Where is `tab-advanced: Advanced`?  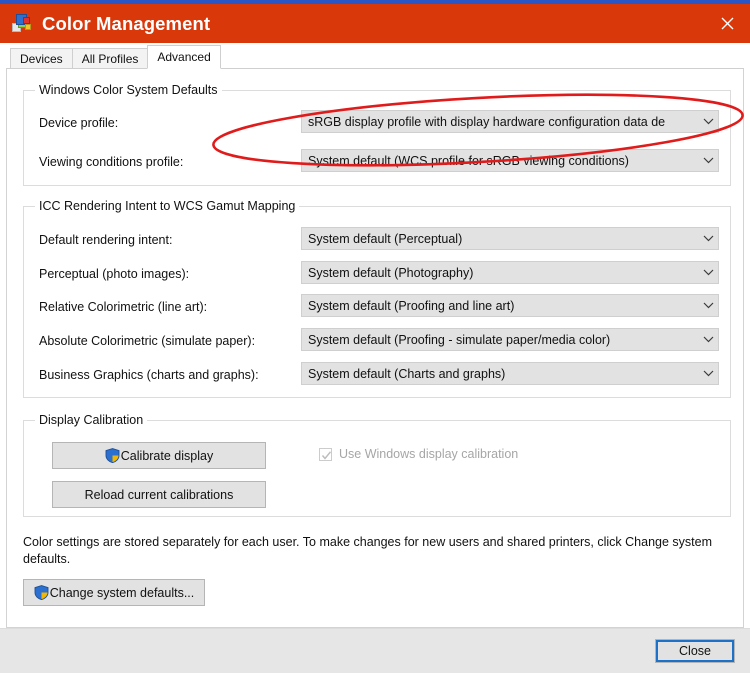
tab-advanced: Advanced is located at coordinates (184, 57).